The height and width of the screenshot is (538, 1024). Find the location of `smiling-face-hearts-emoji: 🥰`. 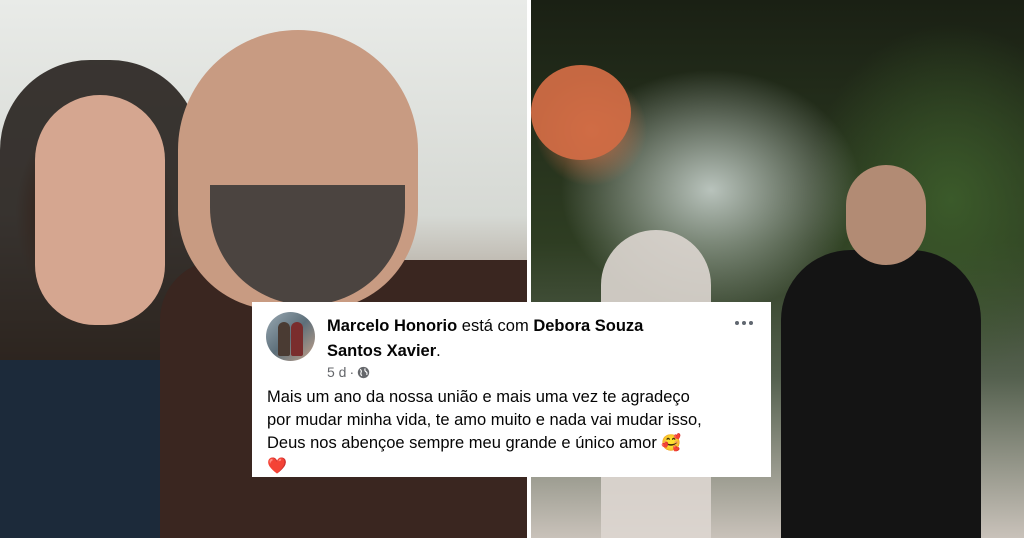

smiling-face-hearts-emoji: 🥰 is located at coordinates (671, 443).